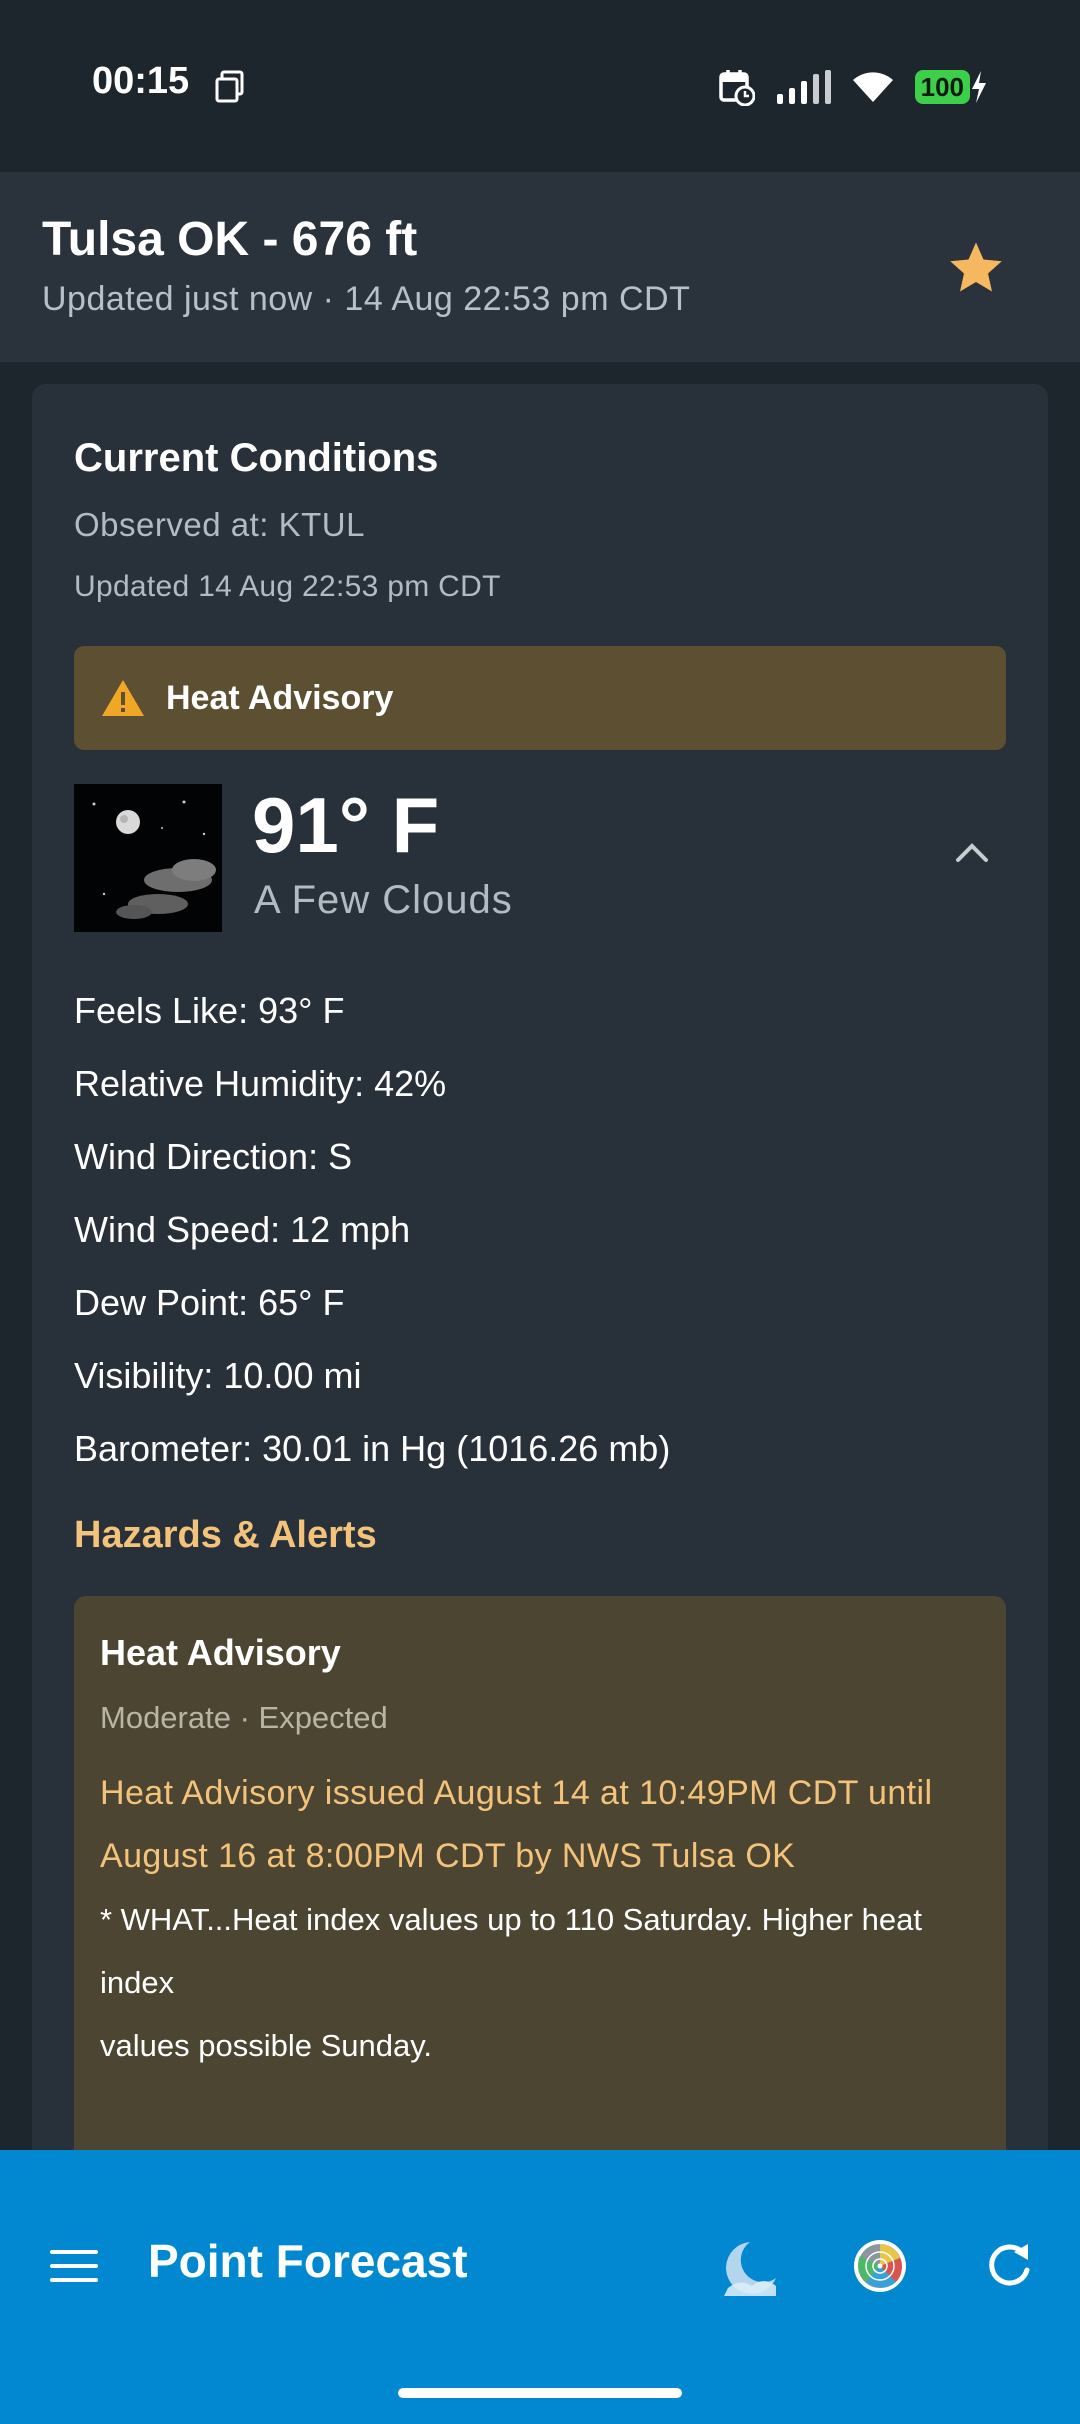 Image resolution: width=1080 pixels, height=2424 pixels. What do you see at coordinates (540, 2393) in the screenshot?
I see `home-indicator` at bounding box center [540, 2393].